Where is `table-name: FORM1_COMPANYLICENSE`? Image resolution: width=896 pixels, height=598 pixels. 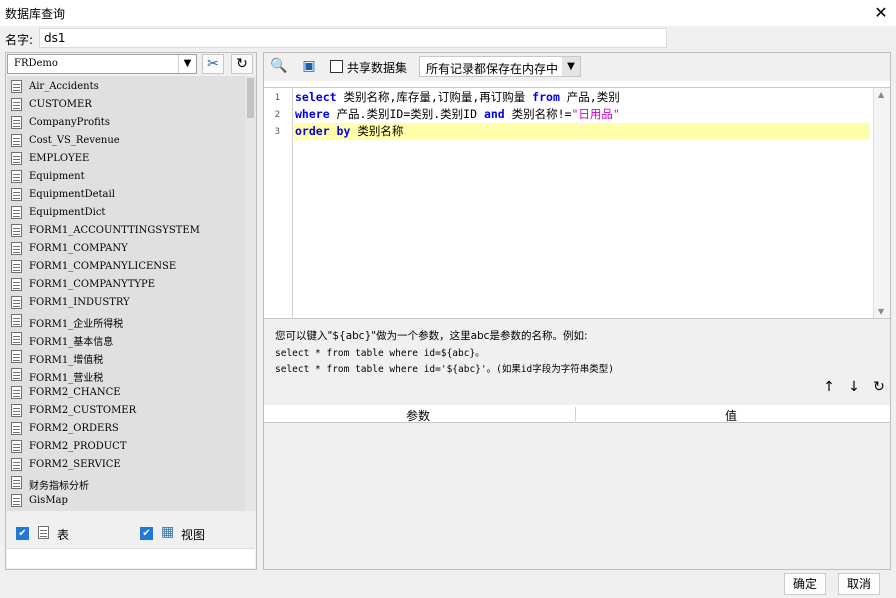
table-name: FORM1_COMPANYLICENSE is located at coordinates (103, 266).